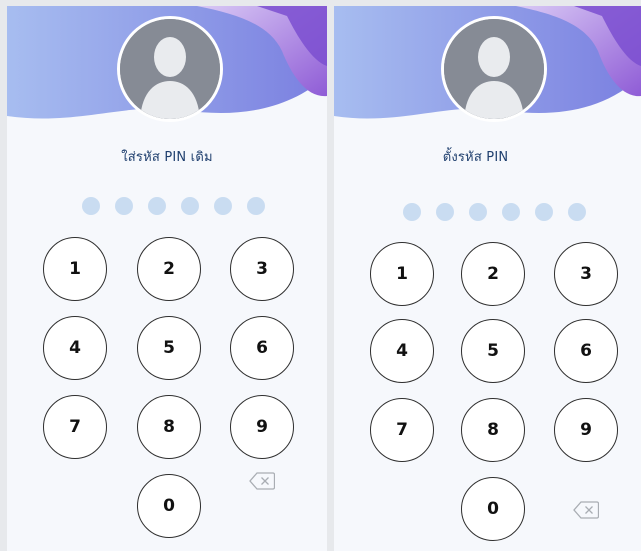 The image size is (641, 551). Describe the element at coordinates (167, 157) in the screenshot. I see `page-title: ใส่รหัส PIN เดิม` at that location.